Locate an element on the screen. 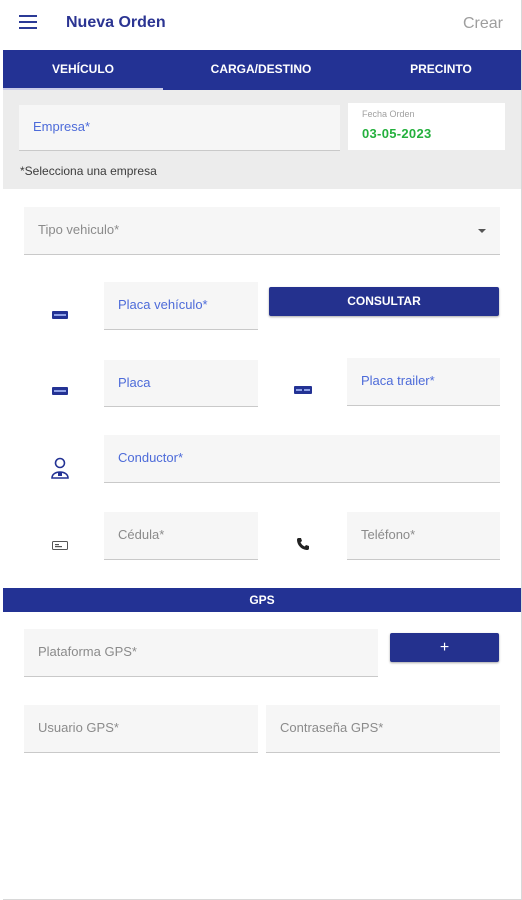 Image resolution: width=522 pixels, height=900 pixels. tab-bar: VEHÍCULO CARGA/DESTINO PRECINTO is located at coordinates (262, 70).